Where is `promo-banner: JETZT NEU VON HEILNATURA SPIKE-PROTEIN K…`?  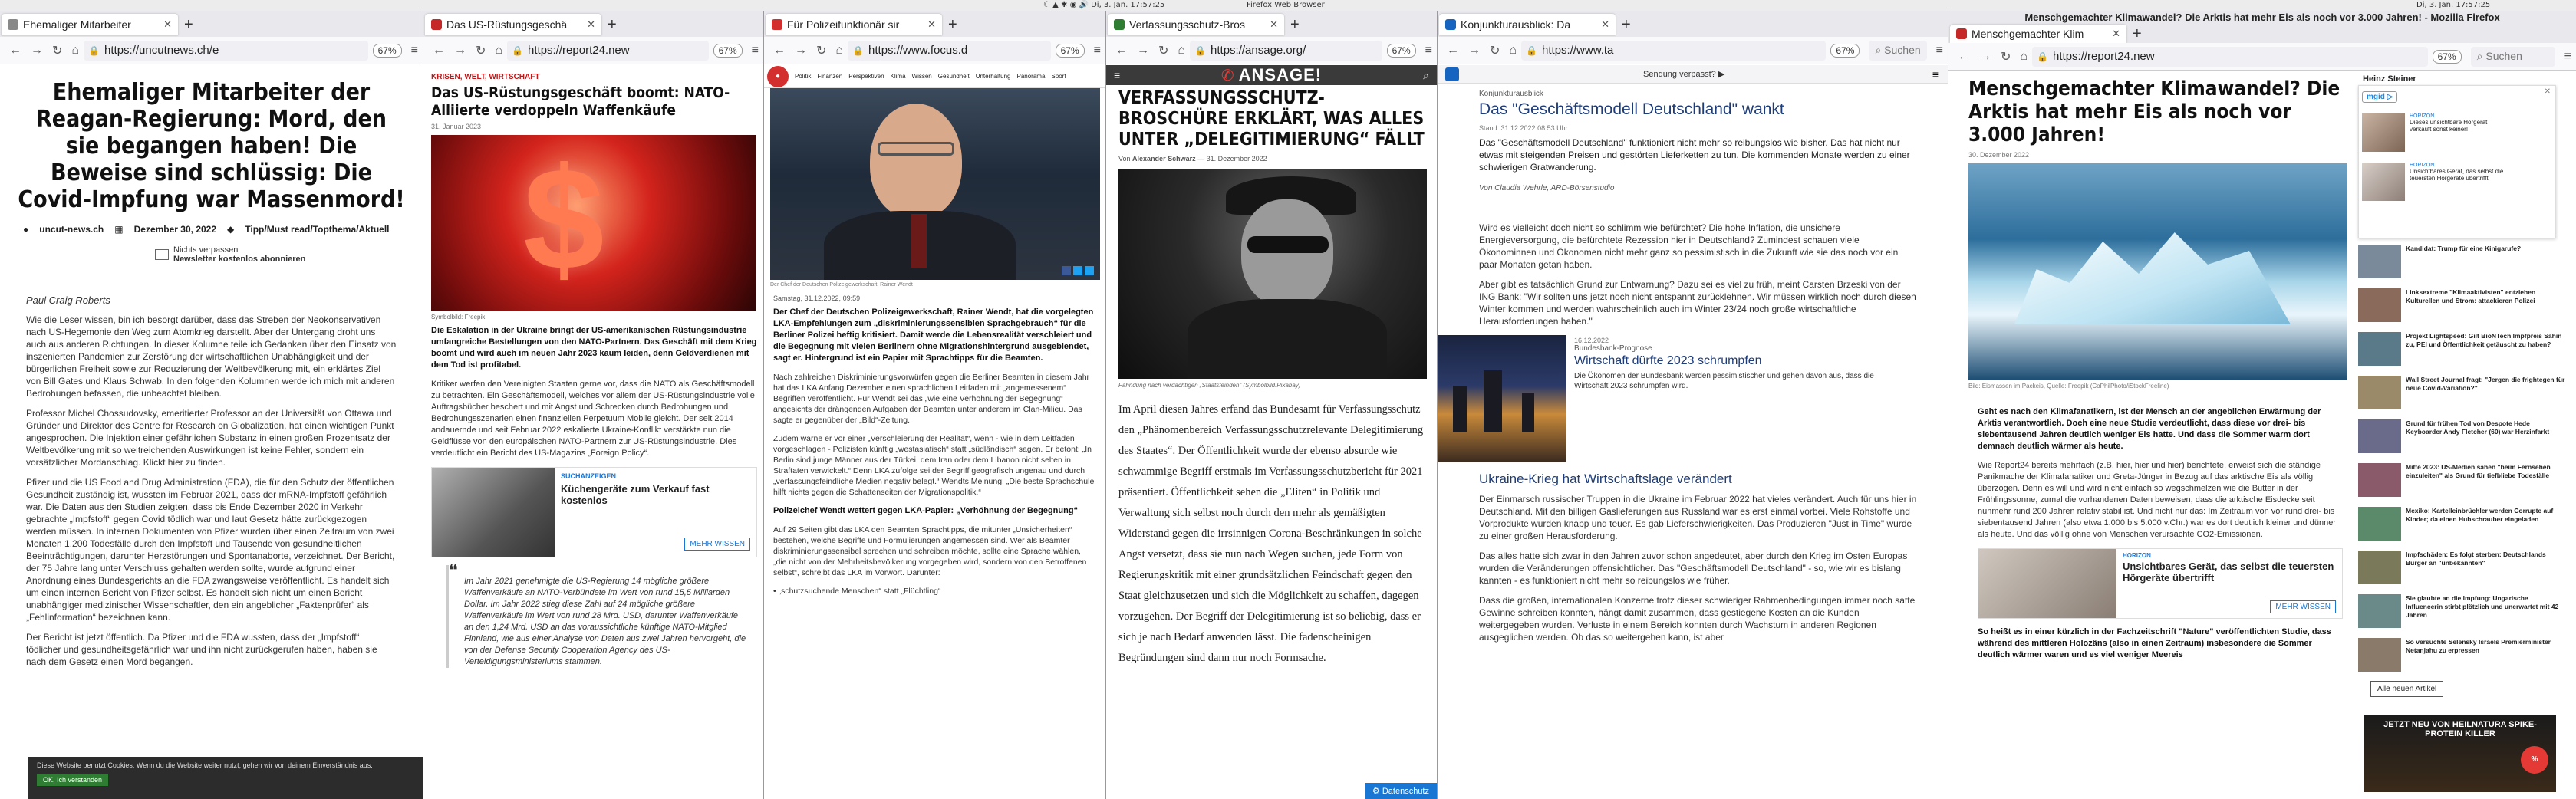 promo-banner: JETZT NEU VON HEILNATURA SPIKE-PROTEIN K… is located at coordinates (2460, 753).